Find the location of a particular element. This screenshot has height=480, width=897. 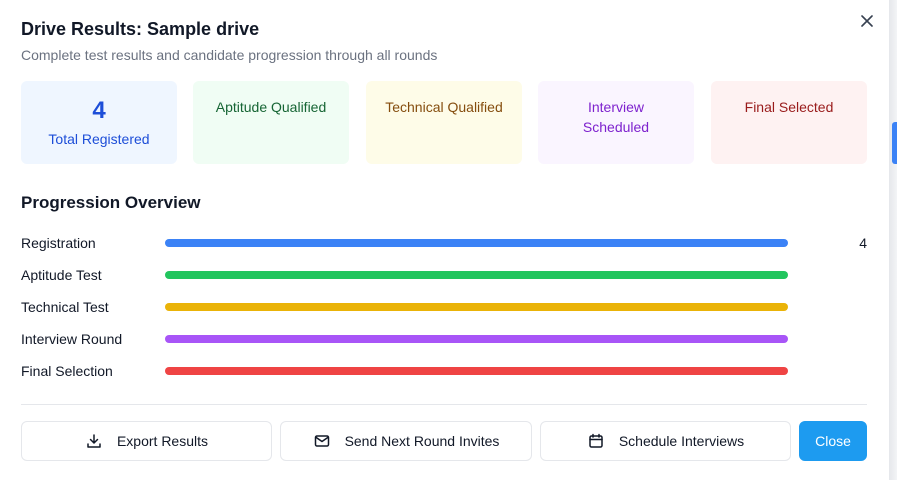

dialog-title: Drive Results: Sample drive is located at coordinates (140, 29).